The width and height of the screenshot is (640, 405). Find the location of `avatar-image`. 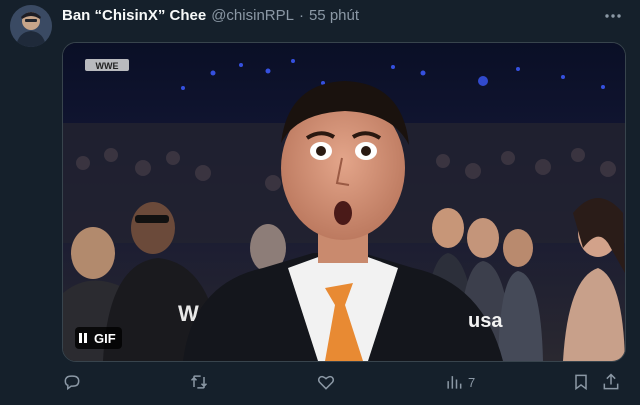

avatar-image is located at coordinates (31, 26).